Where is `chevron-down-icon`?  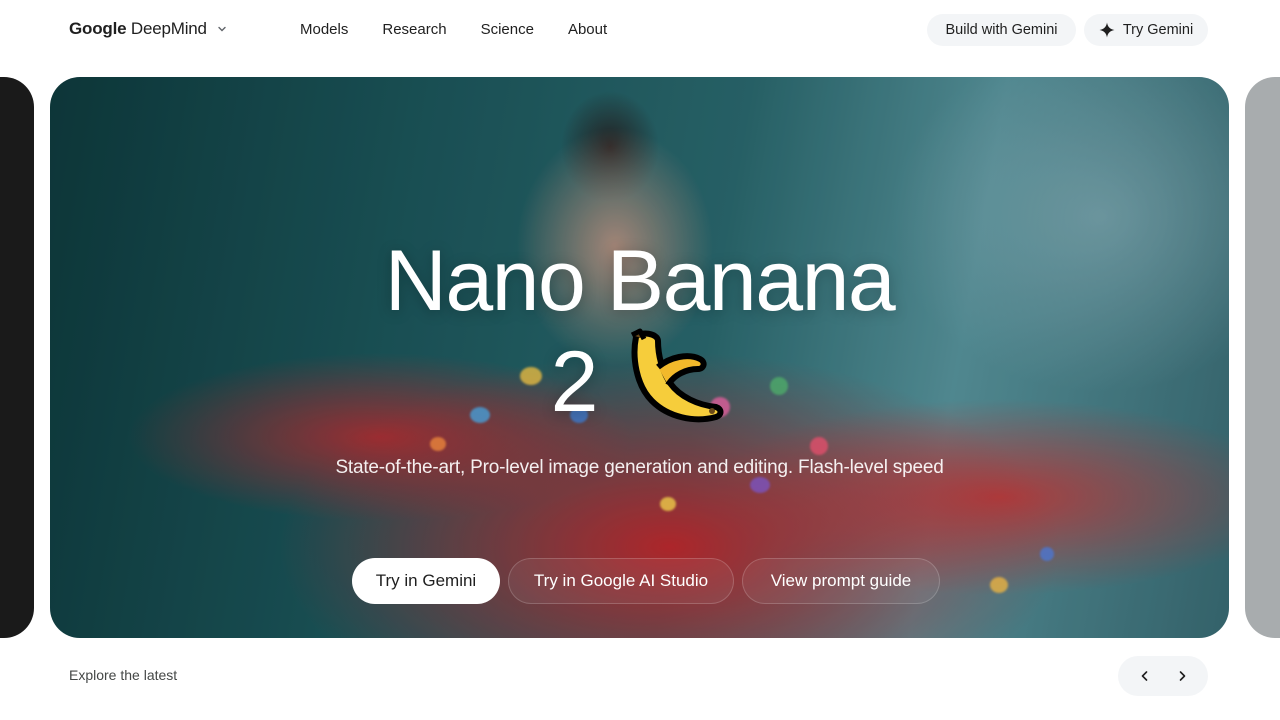 chevron-down-icon is located at coordinates (222, 29).